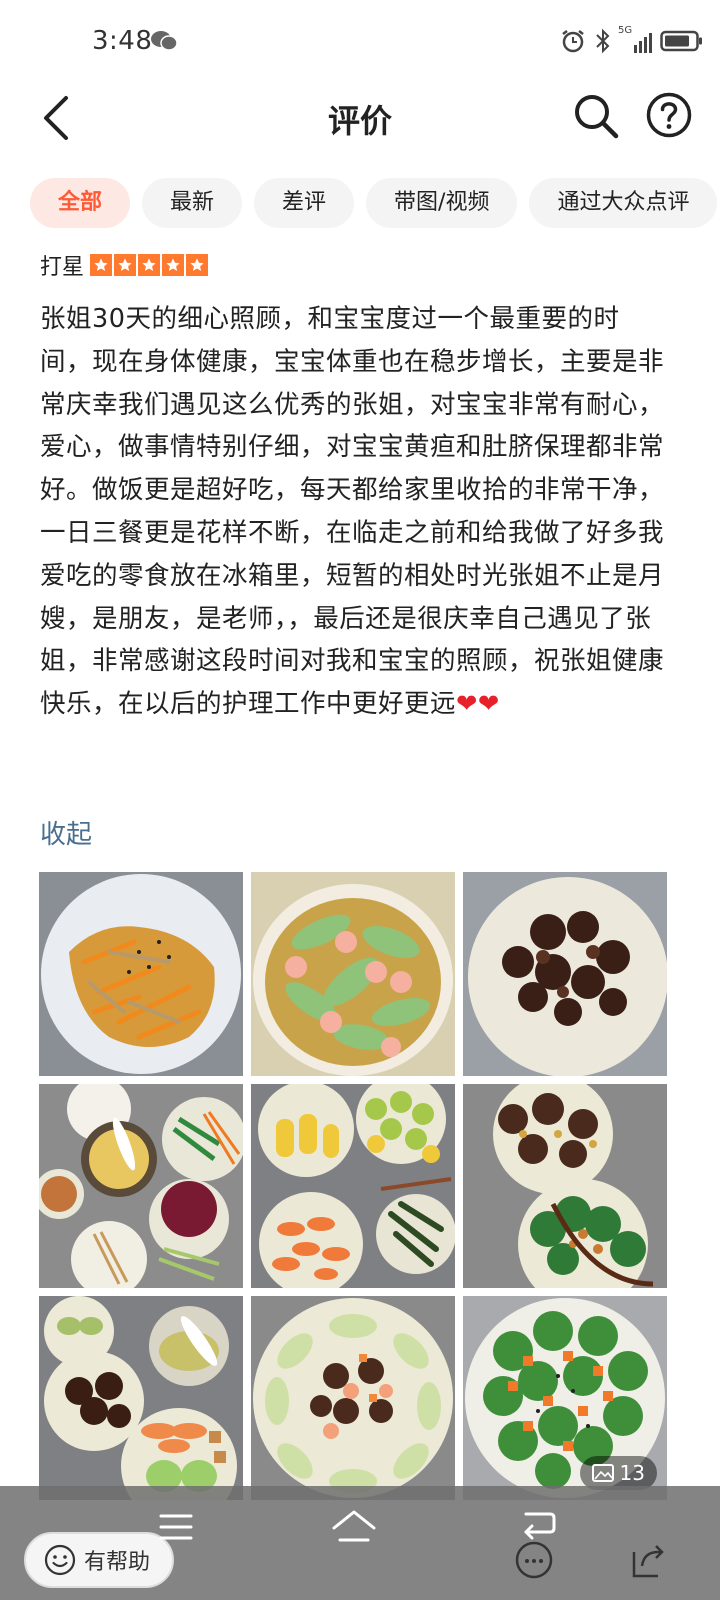 Image resolution: width=720 pixels, height=1600 pixels. What do you see at coordinates (62, 267) in the screenshot?
I see `rating-label: 打星` at bounding box center [62, 267].